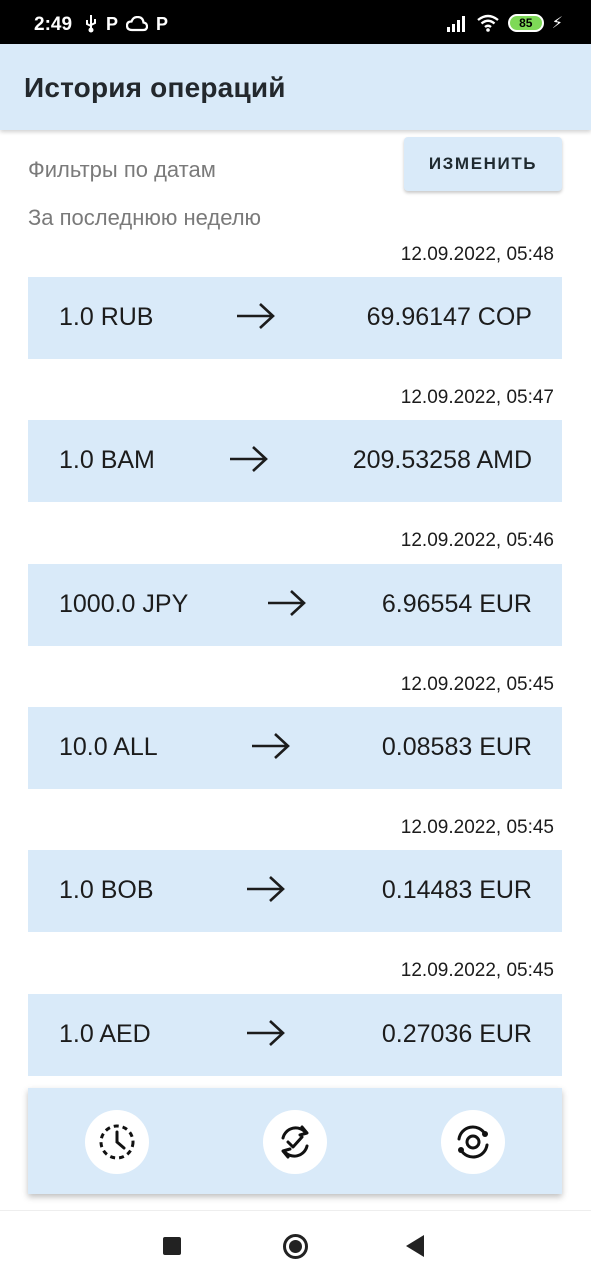  Describe the element at coordinates (449, 317) in the screenshot. I see `operation-to-amount: 69.96147 COP` at that location.